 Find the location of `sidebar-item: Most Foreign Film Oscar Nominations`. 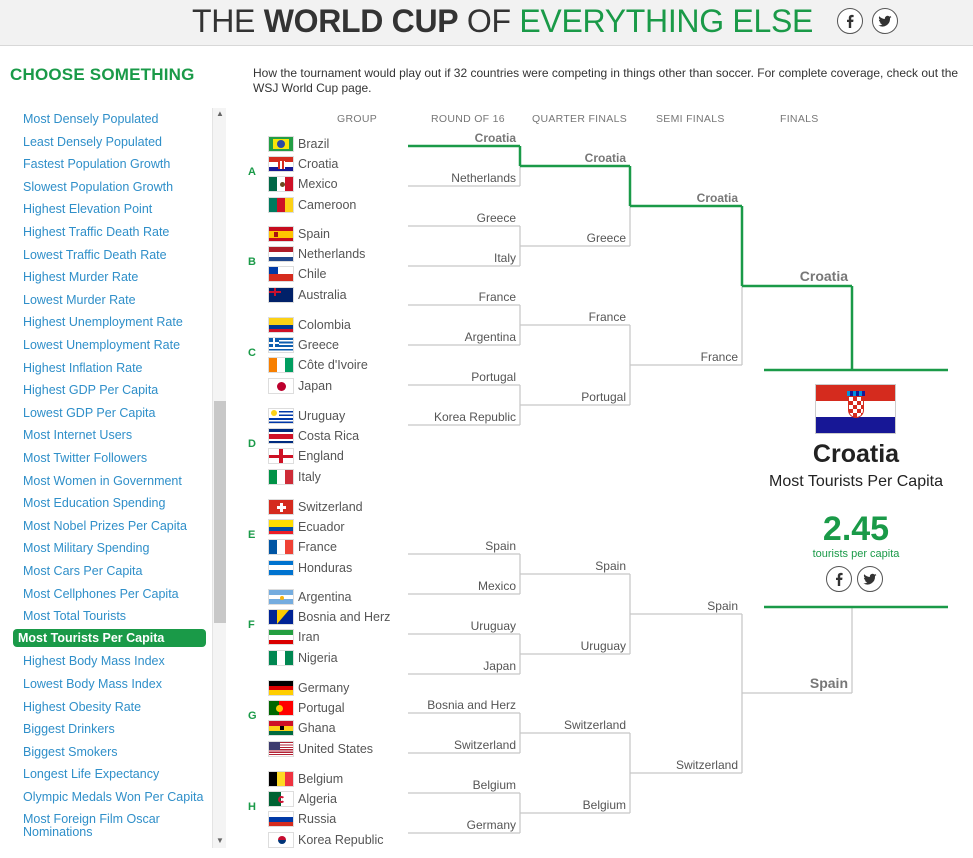

sidebar-item: Most Foreign Film Oscar Nominations is located at coordinates (108, 825).